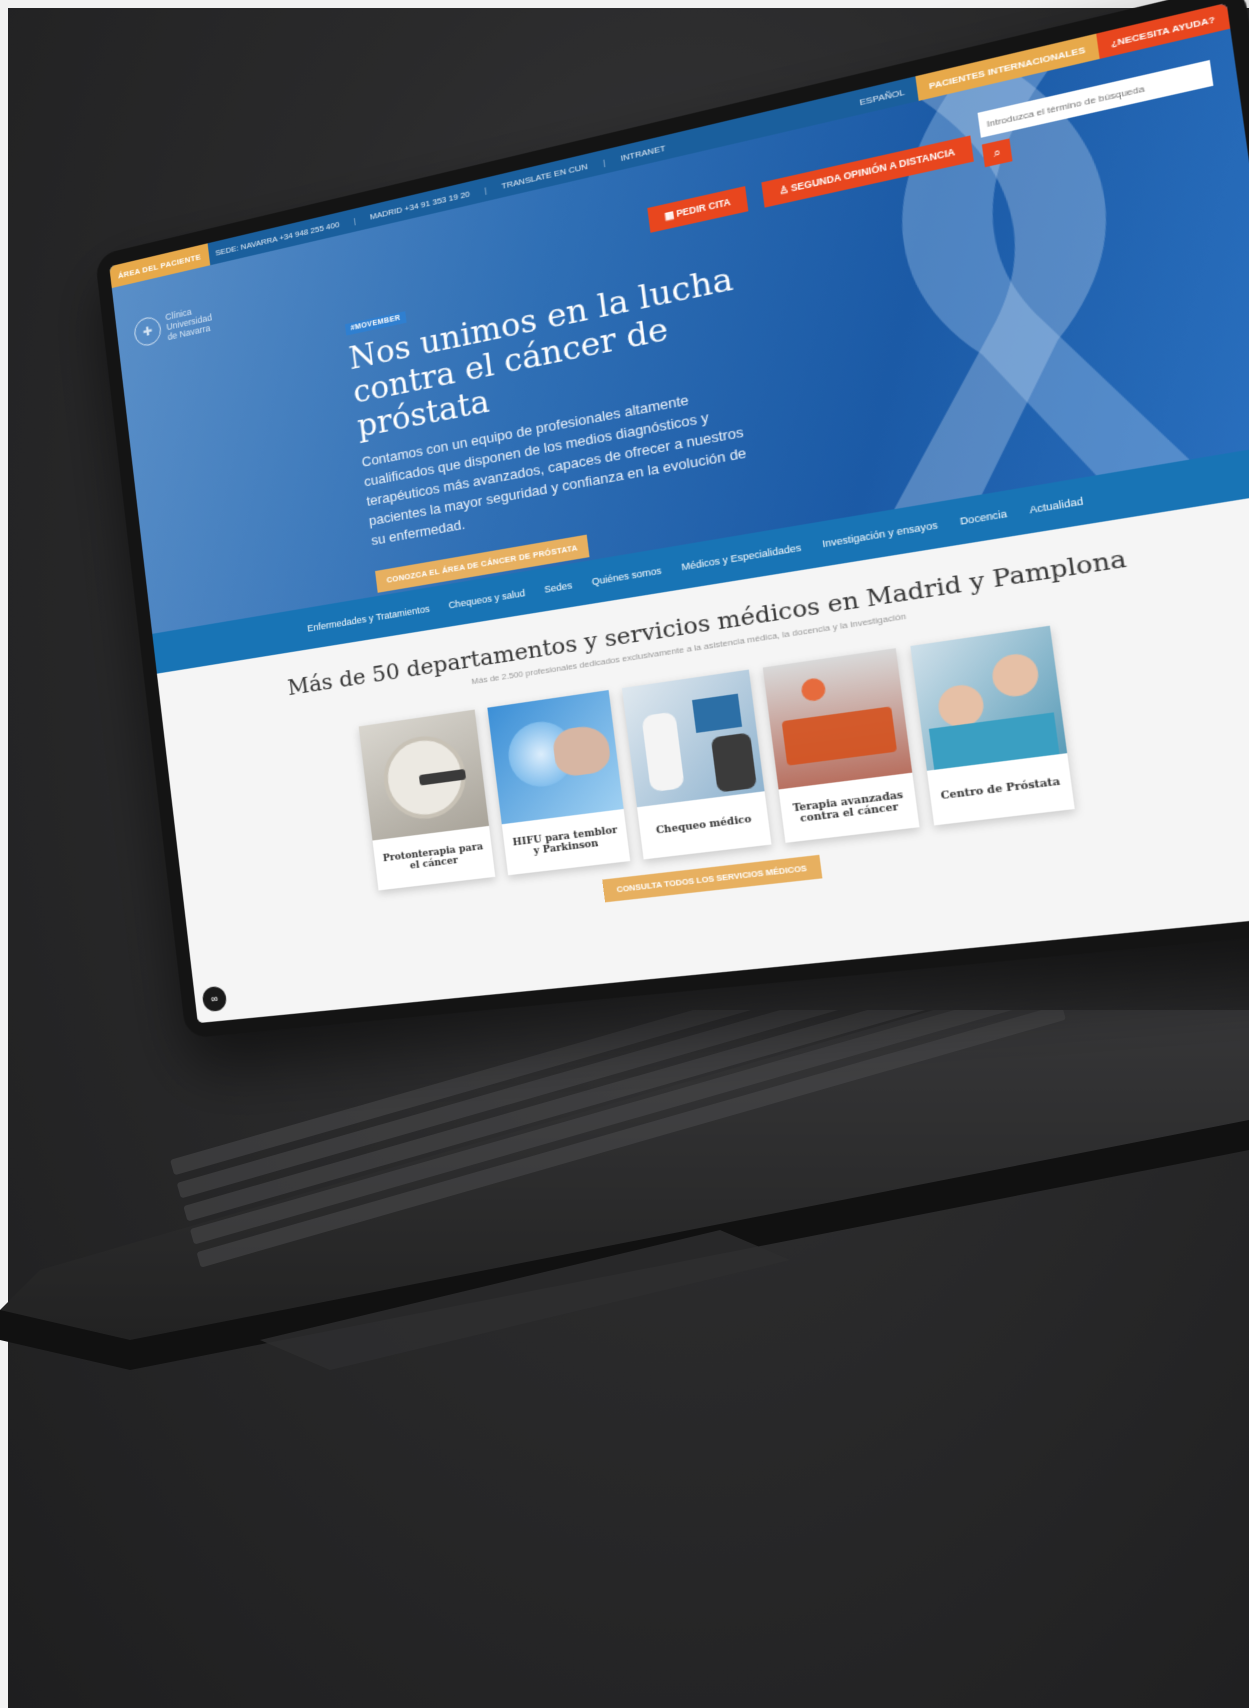  What do you see at coordinates (712, 879) in the screenshot?
I see `all-services-button: CONSULTA TODOS LOS SERVICIOS MÉDICOS` at bounding box center [712, 879].